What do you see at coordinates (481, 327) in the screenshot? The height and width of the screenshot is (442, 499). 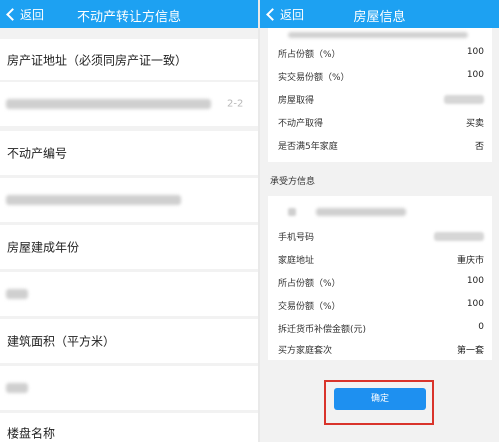 I see `row-value: 0` at bounding box center [481, 327].